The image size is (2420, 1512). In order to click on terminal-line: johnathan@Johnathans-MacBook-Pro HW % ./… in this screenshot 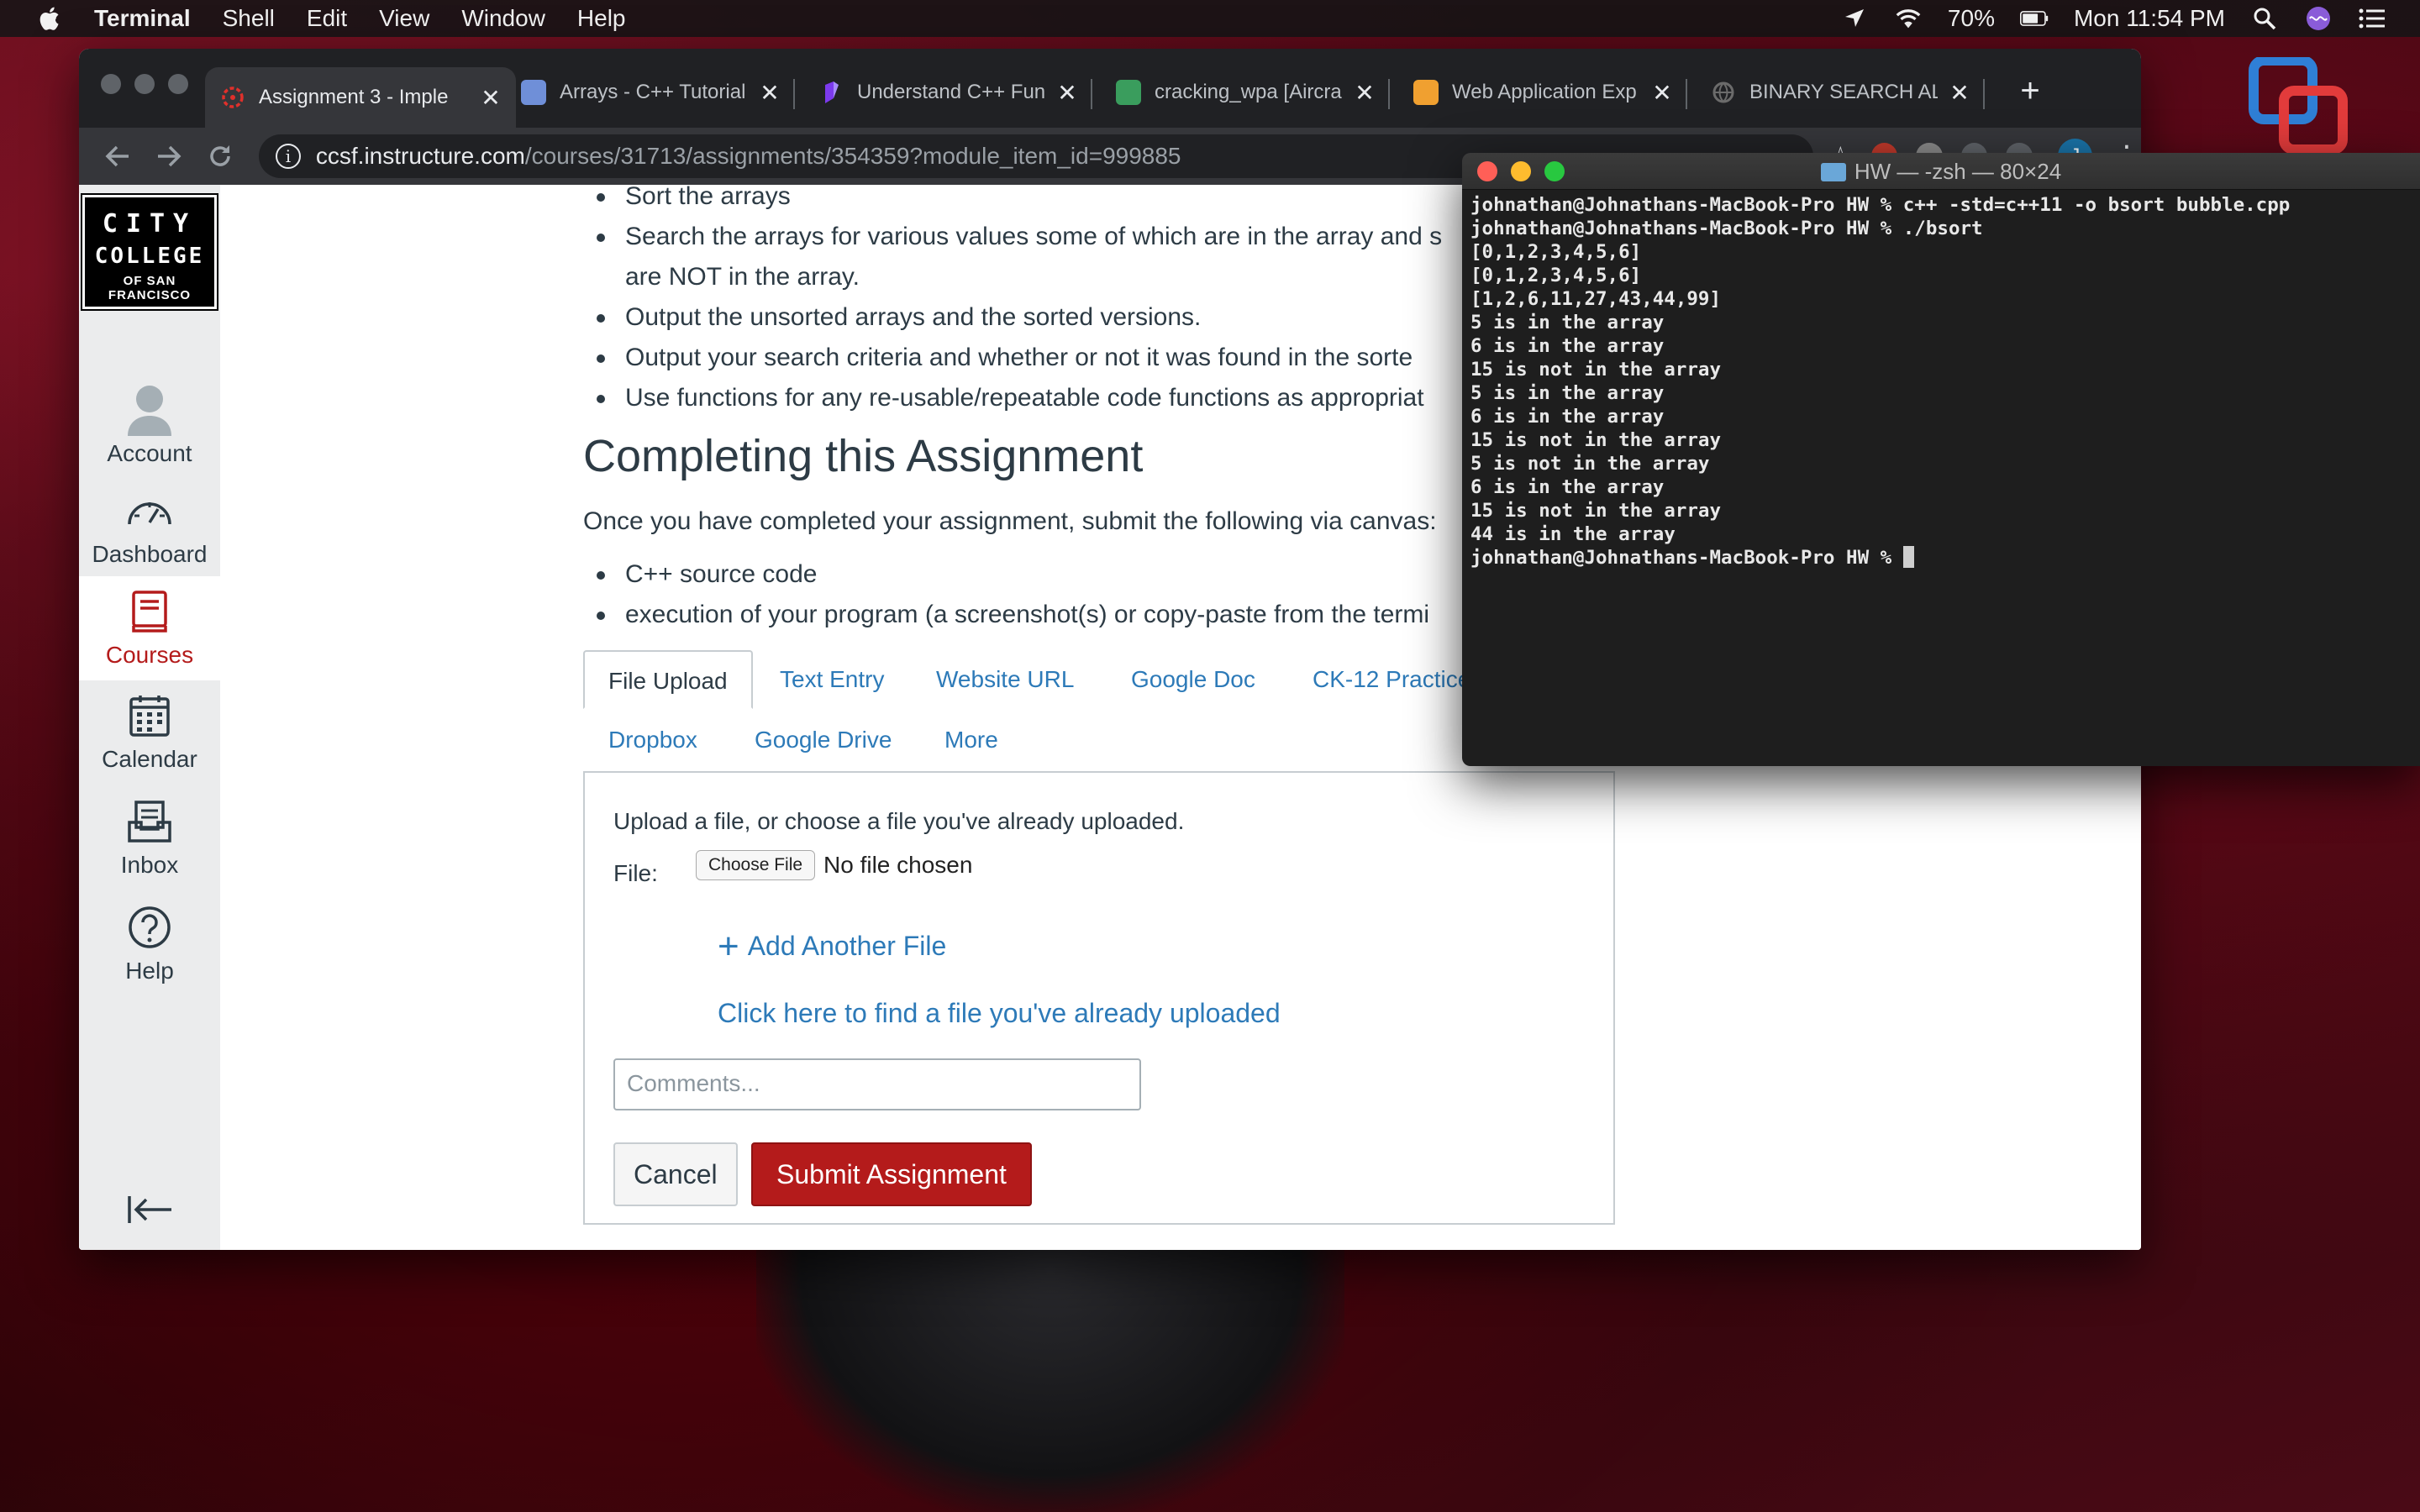, I will do `click(1727, 228)`.